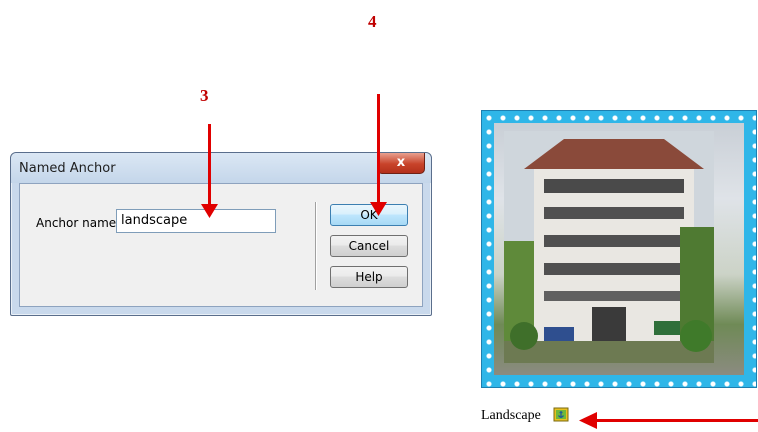 The image size is (758, 432). I want to click on arrow-3-head, so click(209, 211).